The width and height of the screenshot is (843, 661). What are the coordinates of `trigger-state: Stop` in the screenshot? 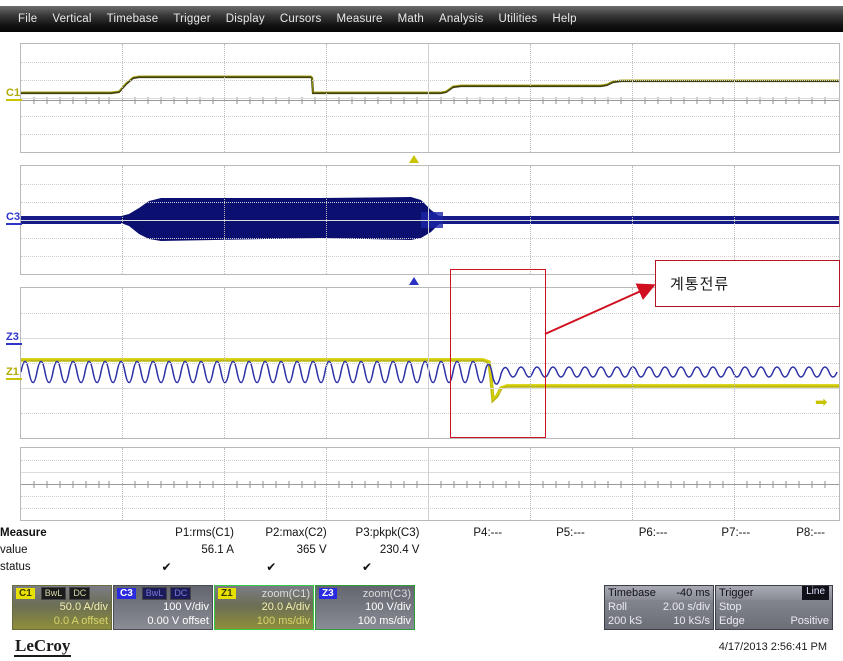 It's located at (730, 607).